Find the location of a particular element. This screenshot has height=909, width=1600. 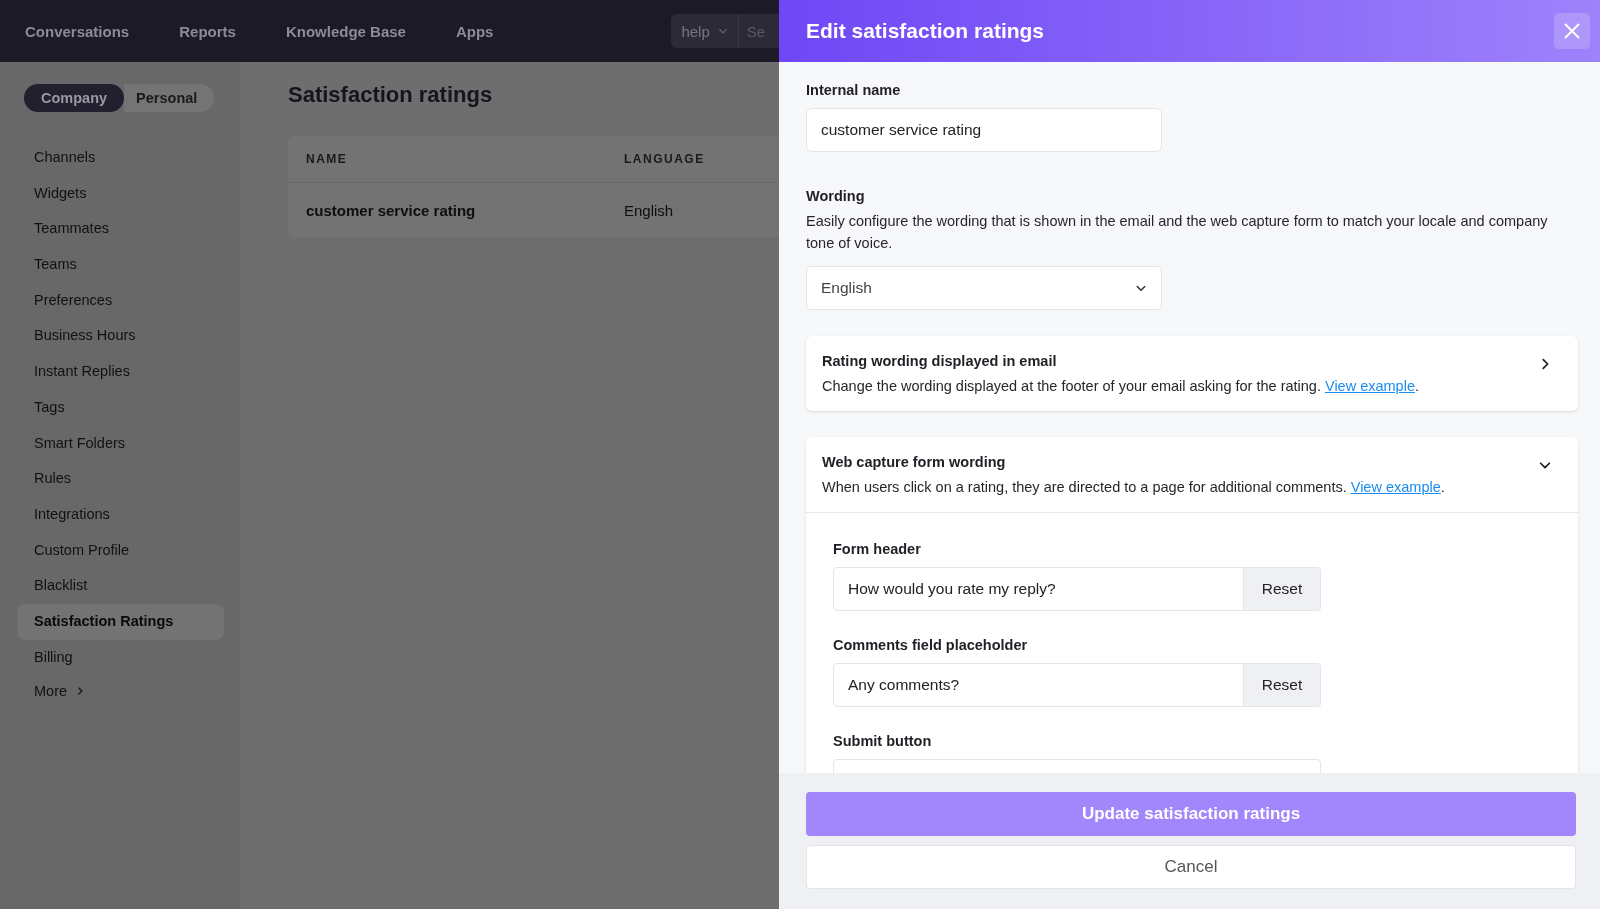

section-description: Change the wording displayed at the footer of your email asking for the rating. View example. is located at coordinates (1120, 386).